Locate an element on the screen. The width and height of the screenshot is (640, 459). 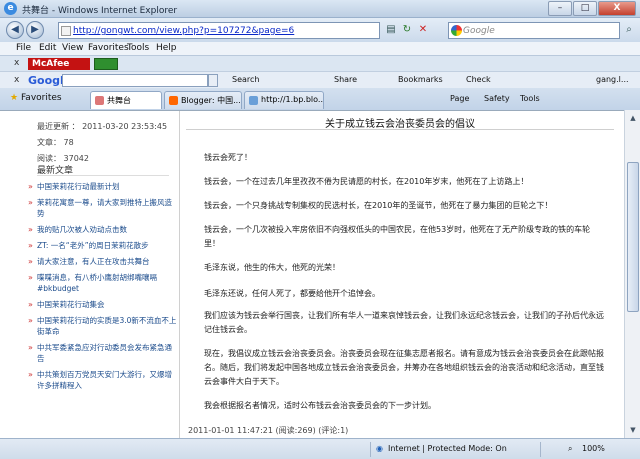
maximize-button: □ is located at coordinates (585, 8).